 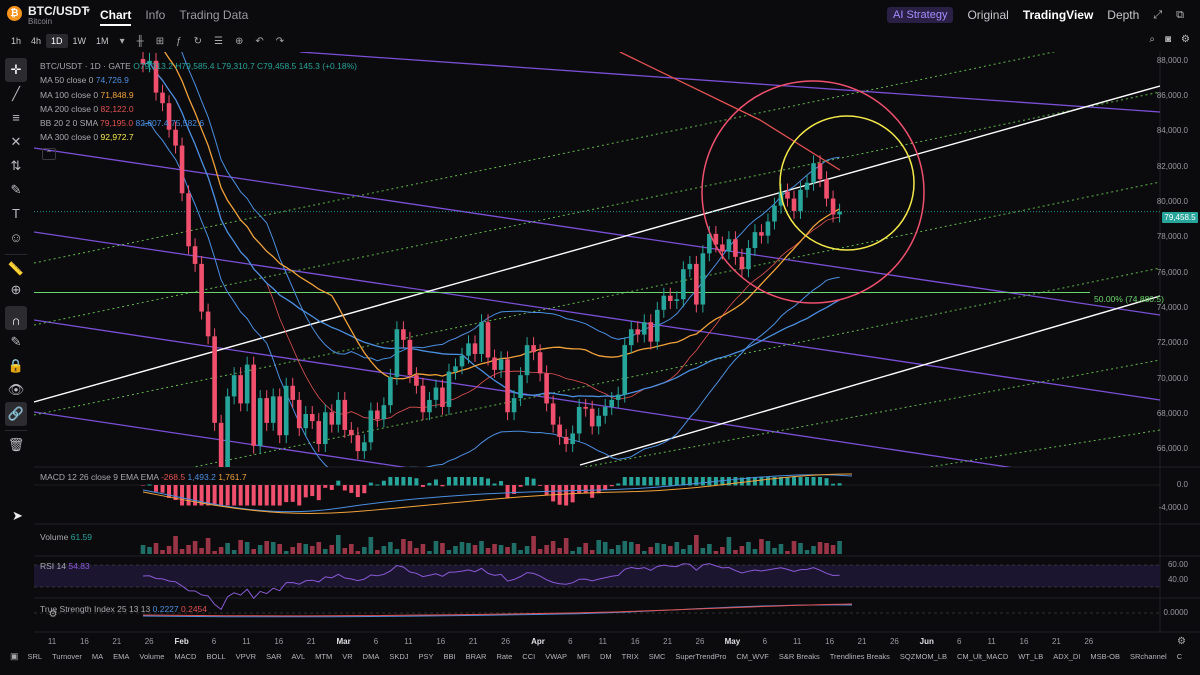 What do you see at coordinates (53, 615) in the screenshot?
I see `gear-icon: ⚙` at bounding box center [53, 615].